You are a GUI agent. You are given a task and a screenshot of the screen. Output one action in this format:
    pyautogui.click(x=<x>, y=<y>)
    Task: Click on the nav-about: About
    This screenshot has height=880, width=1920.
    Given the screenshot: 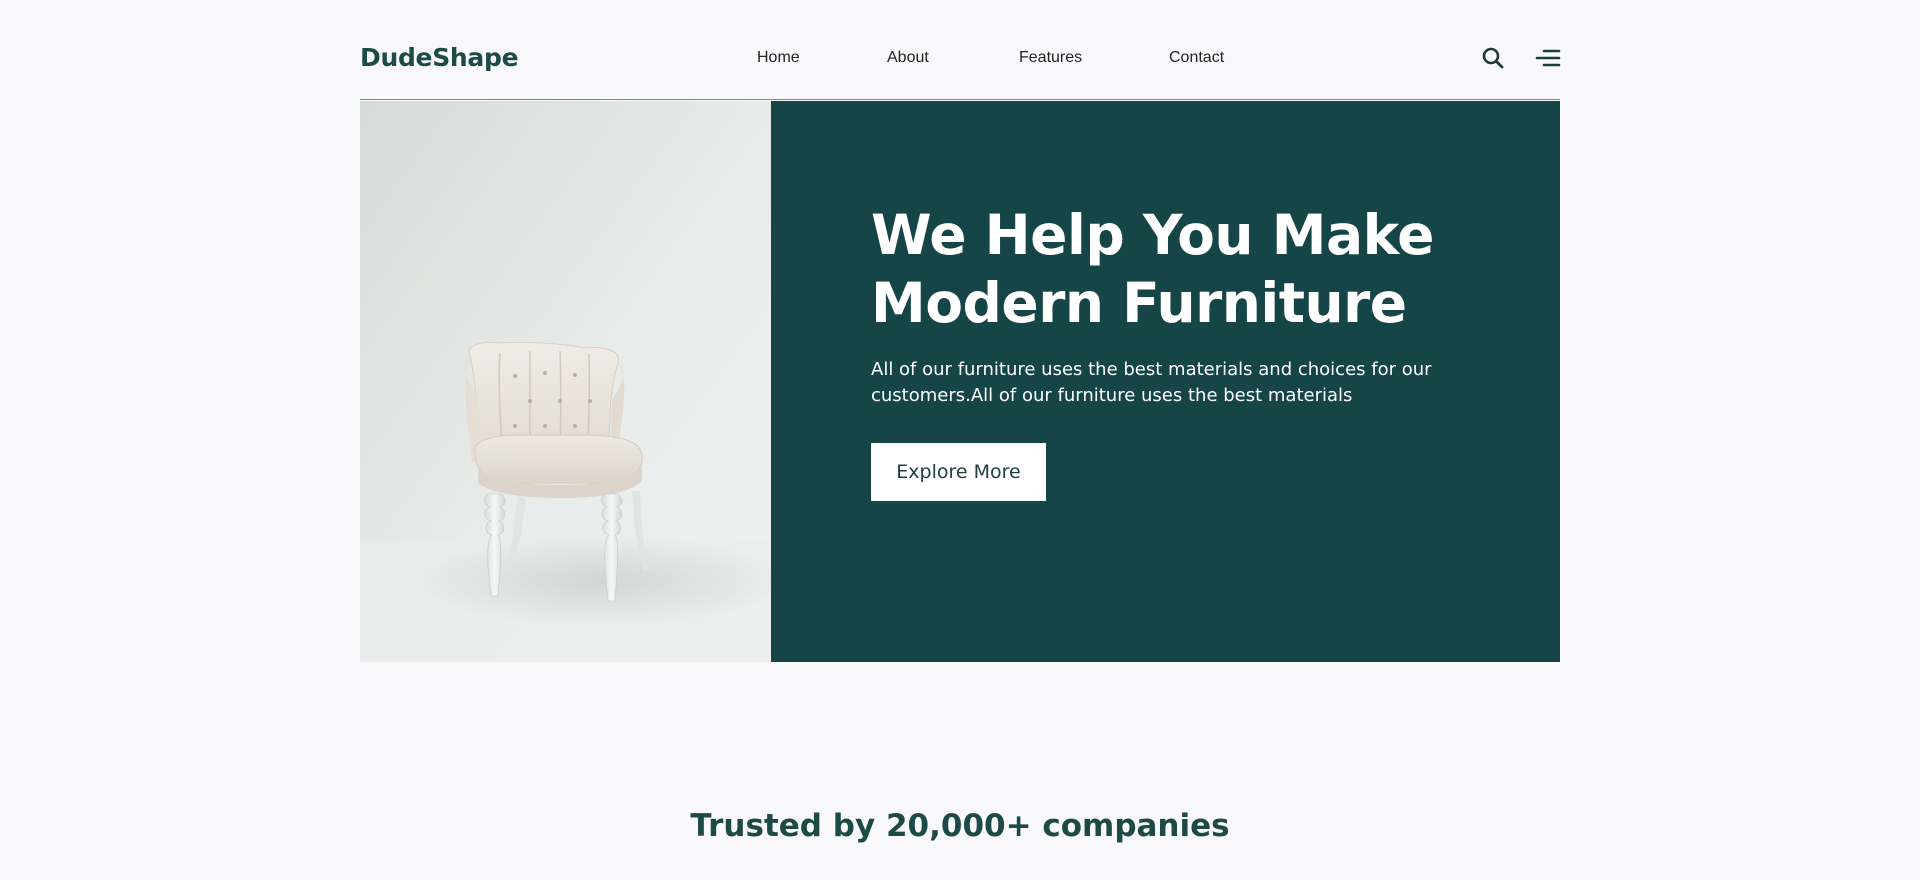 What is the action you would take?
    pyautogui.click(x=908, y=58)
    